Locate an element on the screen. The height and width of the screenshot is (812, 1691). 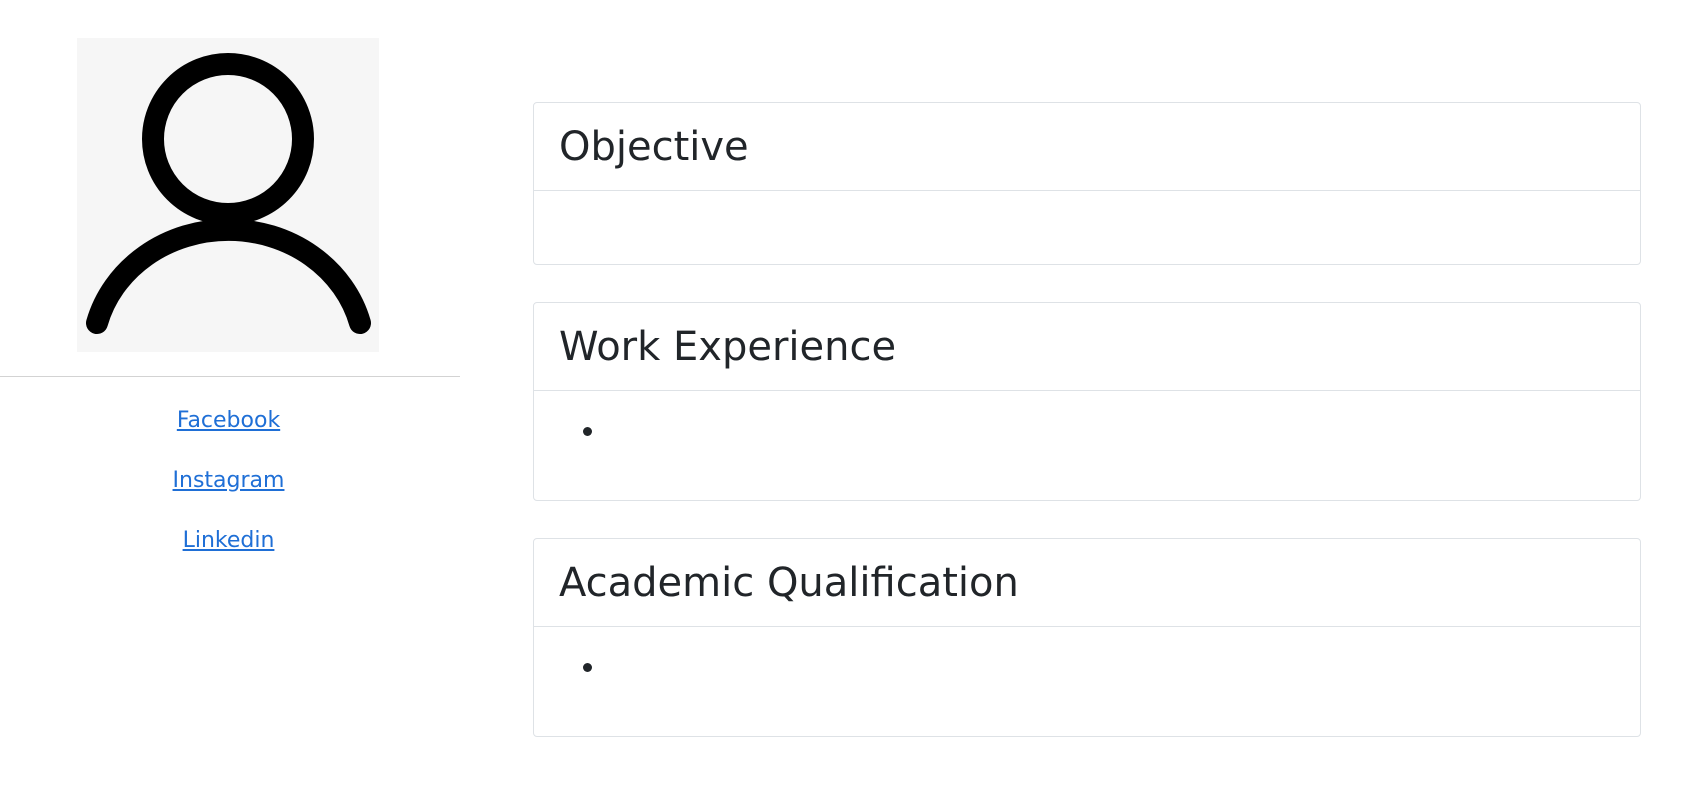
objective-card-body is located at coordinates (1087, 227).